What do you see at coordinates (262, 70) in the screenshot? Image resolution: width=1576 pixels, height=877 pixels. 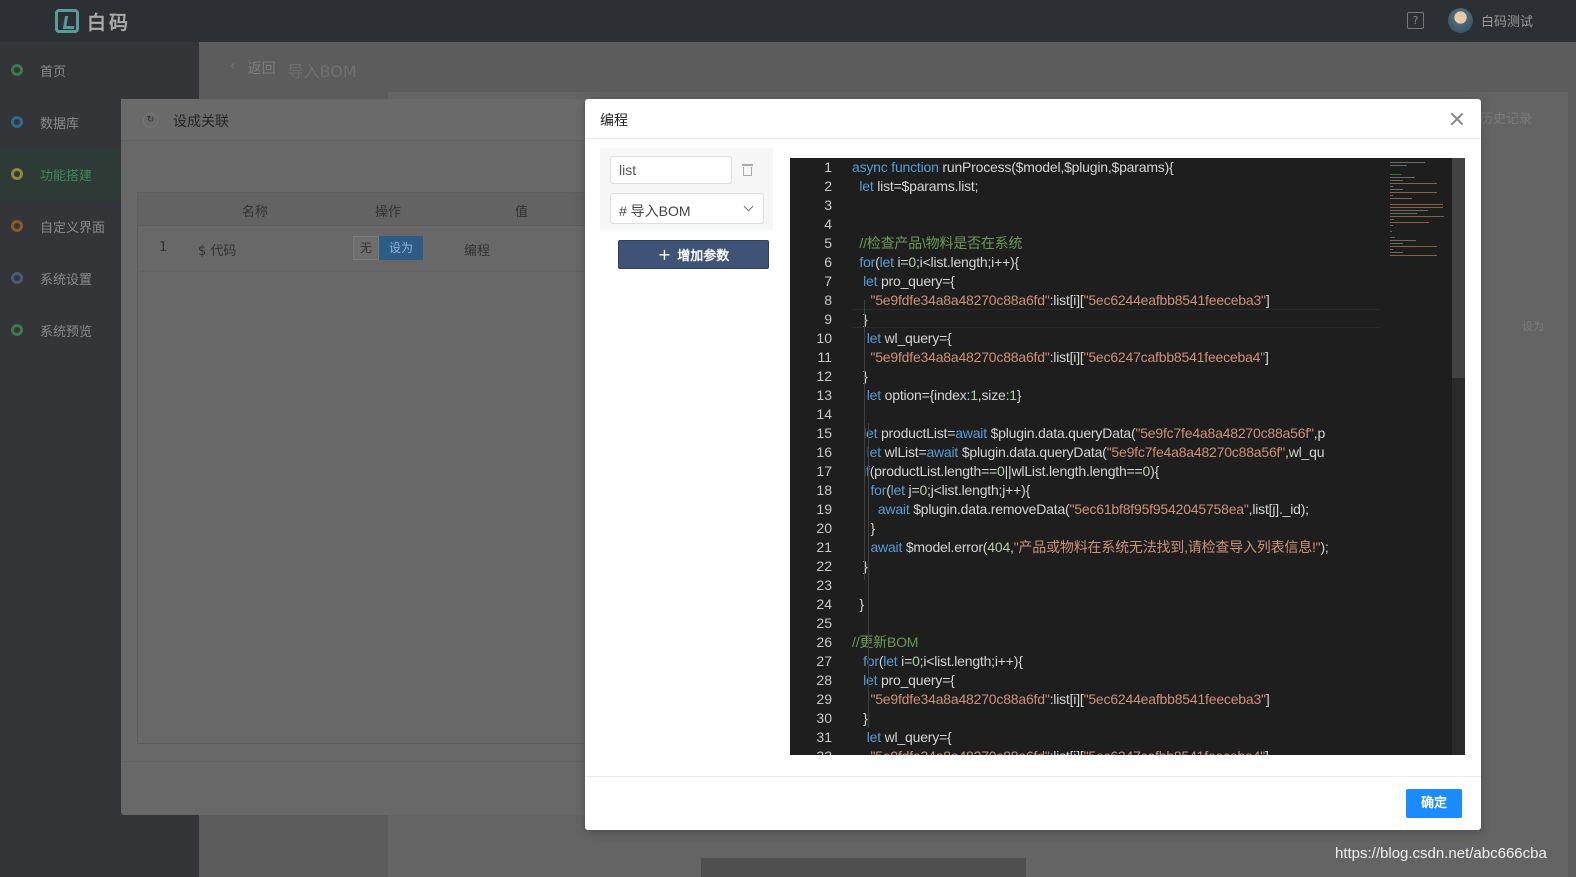 I see `back-link: 返回` at bounding box center [262, 70].